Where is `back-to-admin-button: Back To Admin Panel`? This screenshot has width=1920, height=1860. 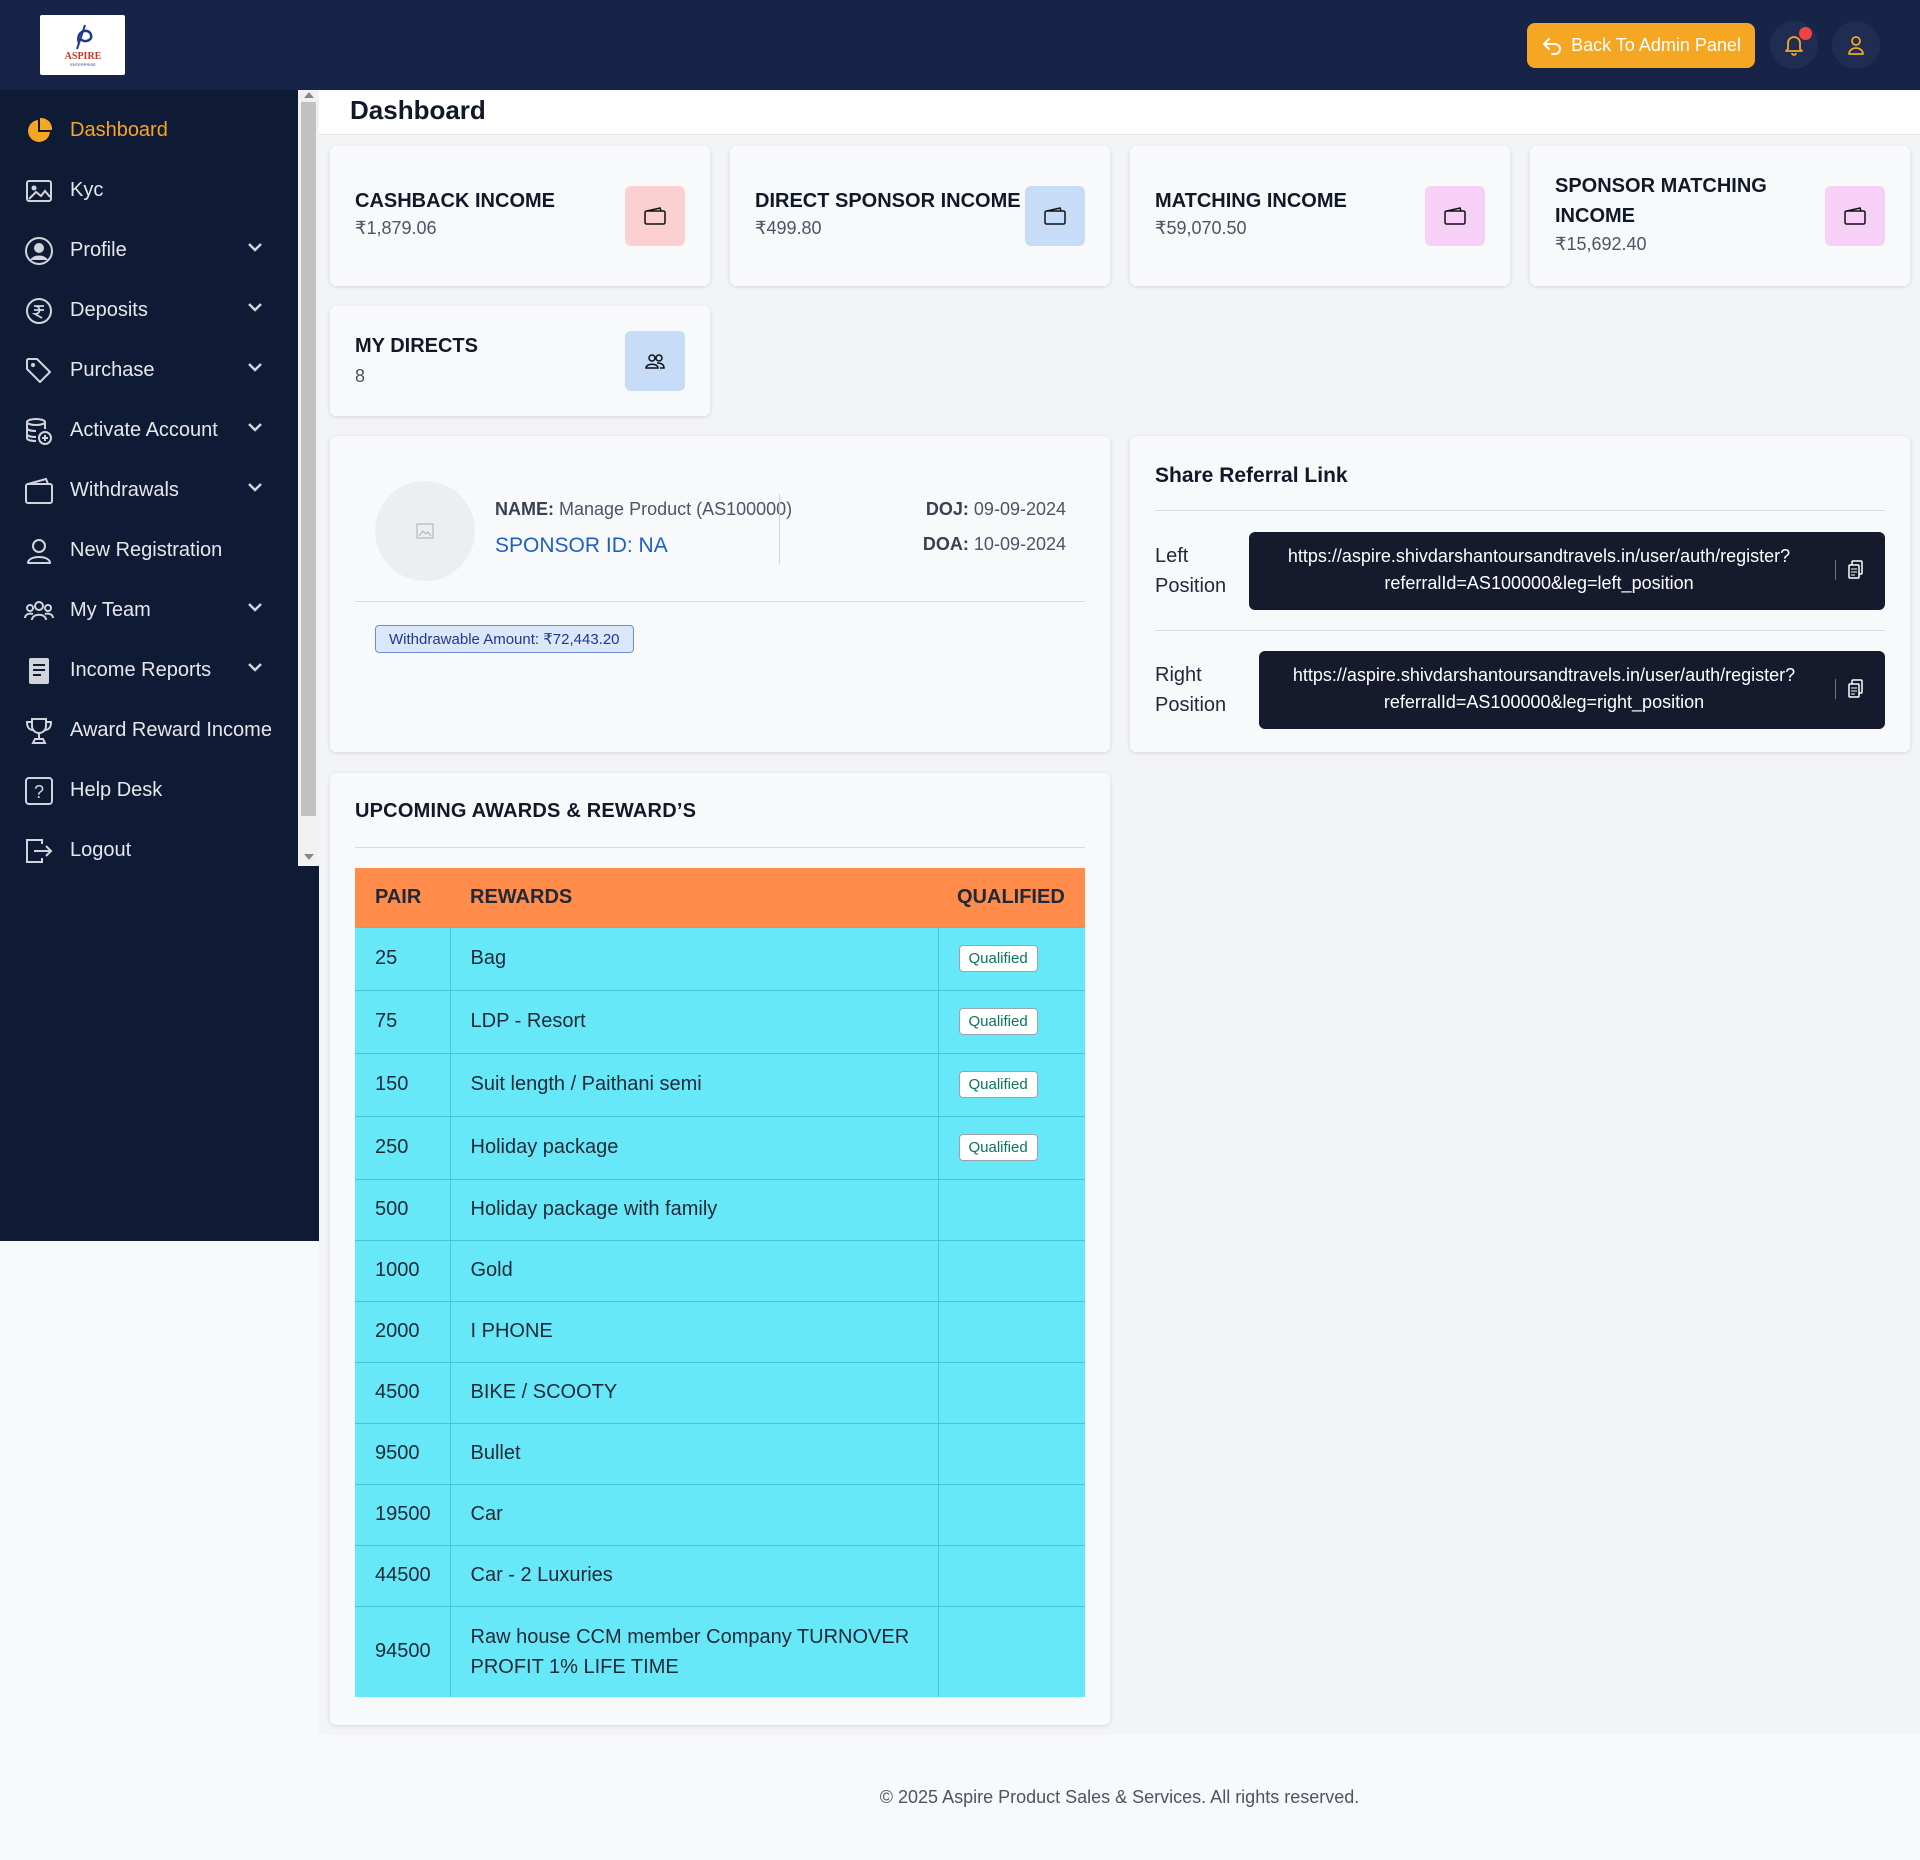
back-to-admin-button: Back To Admin Panel is located at coordinates (1641, 45).